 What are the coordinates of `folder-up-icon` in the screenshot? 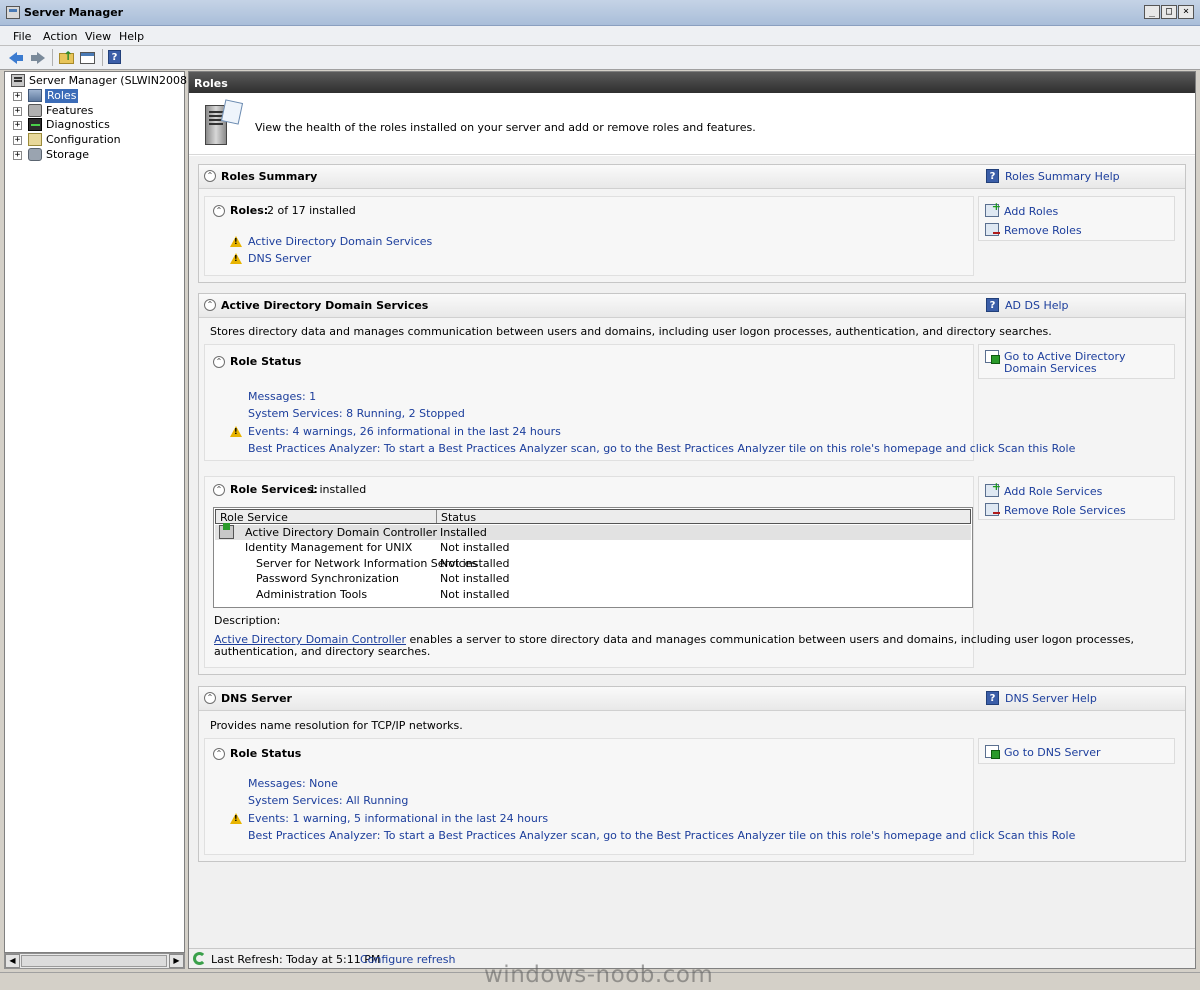 It's located at (66, 56).